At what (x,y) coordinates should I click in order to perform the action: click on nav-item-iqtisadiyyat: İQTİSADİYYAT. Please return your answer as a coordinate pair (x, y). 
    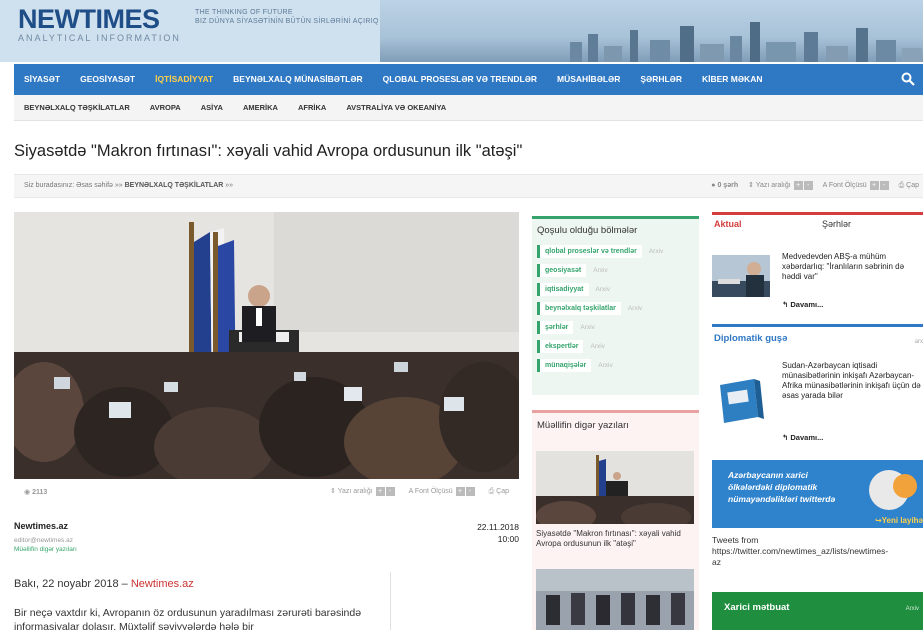
    Looking at the image, I should click on (184, 79).